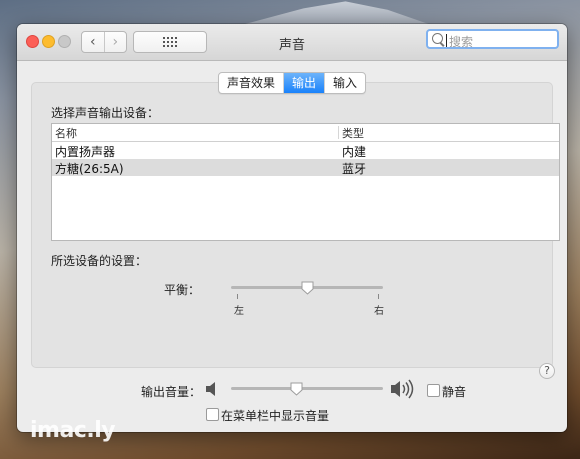 The height and width of the screenshot is (459, 580). What do you see at coordinates (89, 169) in the screenshot?
I see `device-name: 方糖(26:5A)` at bounding box center [89, 169].